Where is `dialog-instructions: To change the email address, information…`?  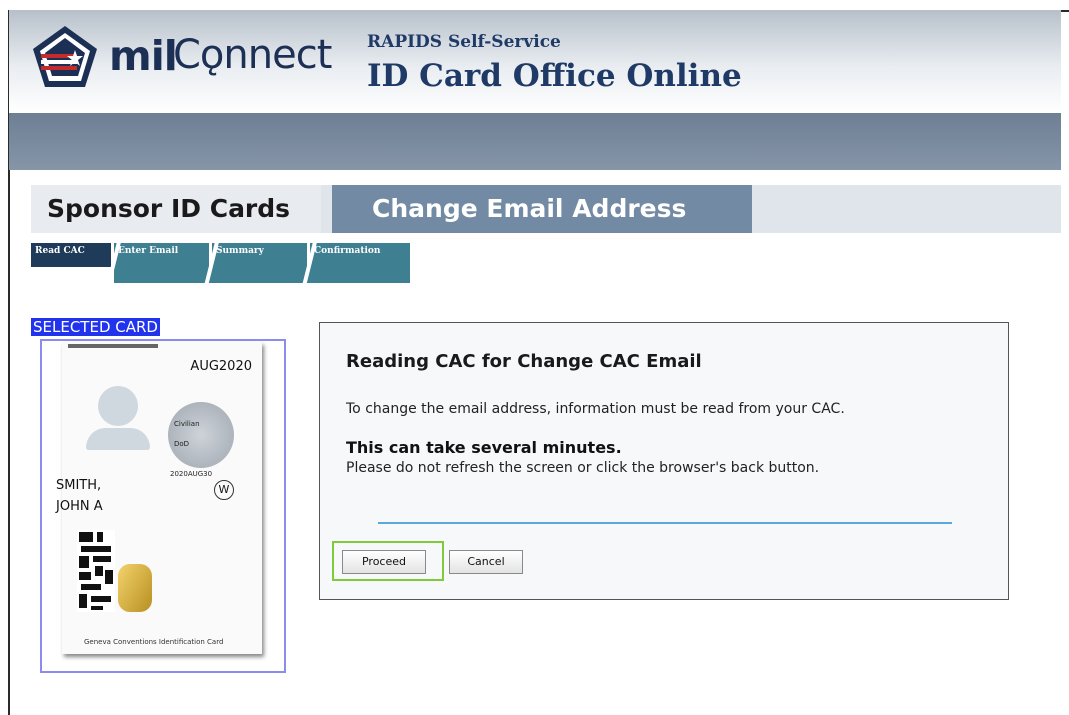 dialog-instructions: To change the email address, information… is located at coordinates (595, 409).